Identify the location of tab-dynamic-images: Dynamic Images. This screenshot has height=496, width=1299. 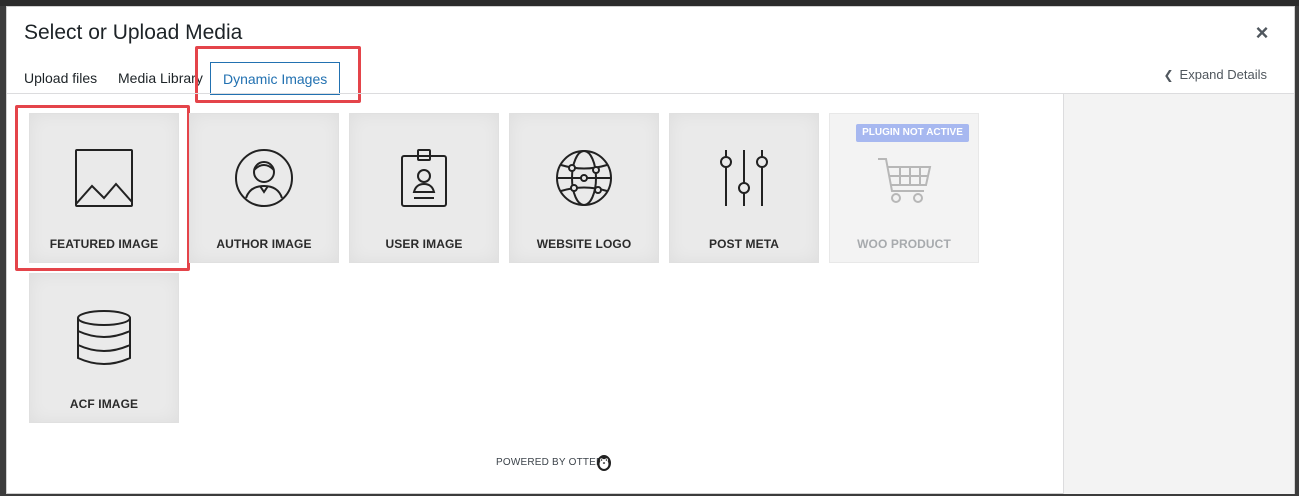
(275, 78).